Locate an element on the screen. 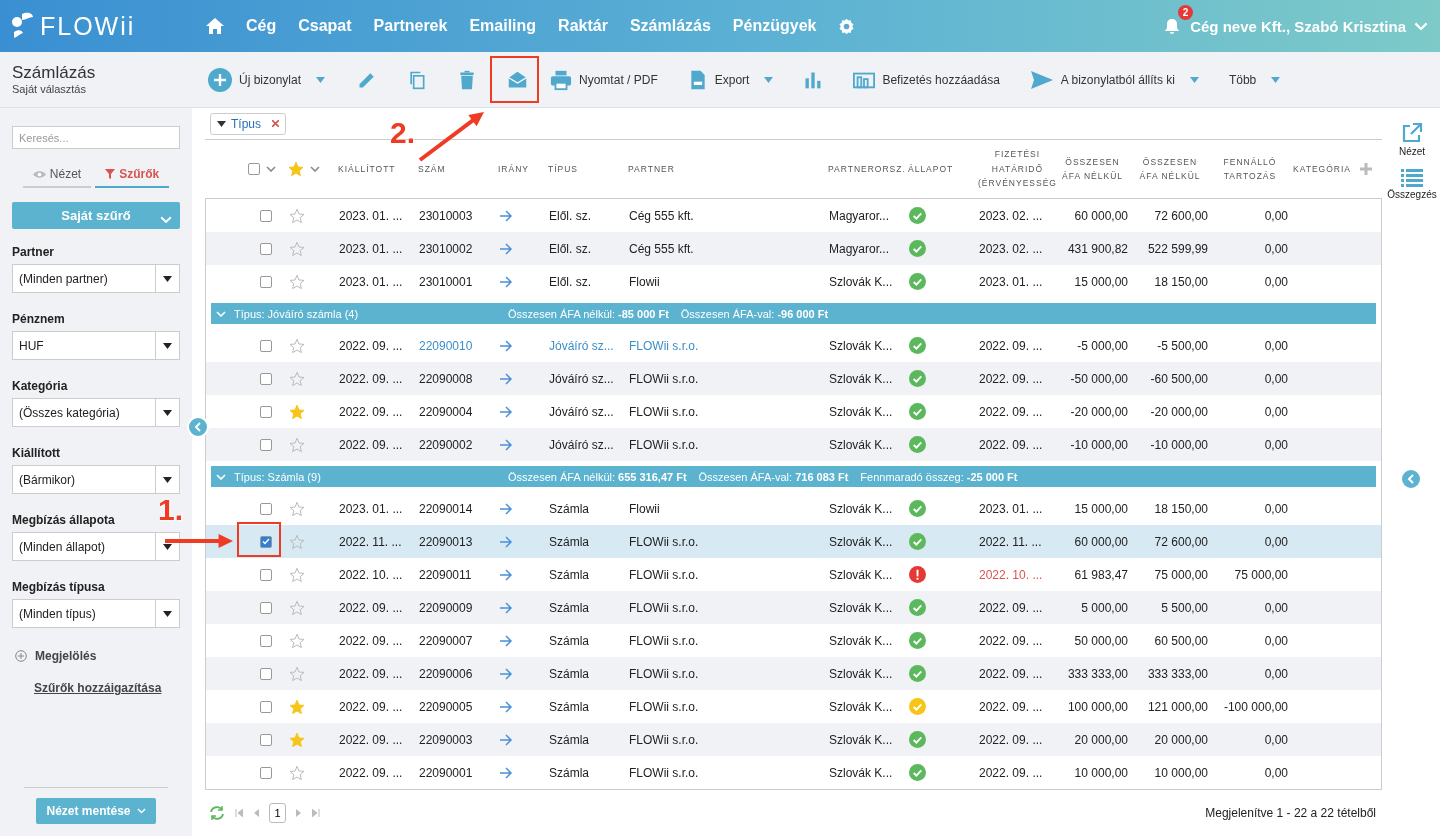  column-header: FIZETÉSI HATÁRIDŐ (ÉRVÉNYESSÉG is located at coordinates (1015, 169).